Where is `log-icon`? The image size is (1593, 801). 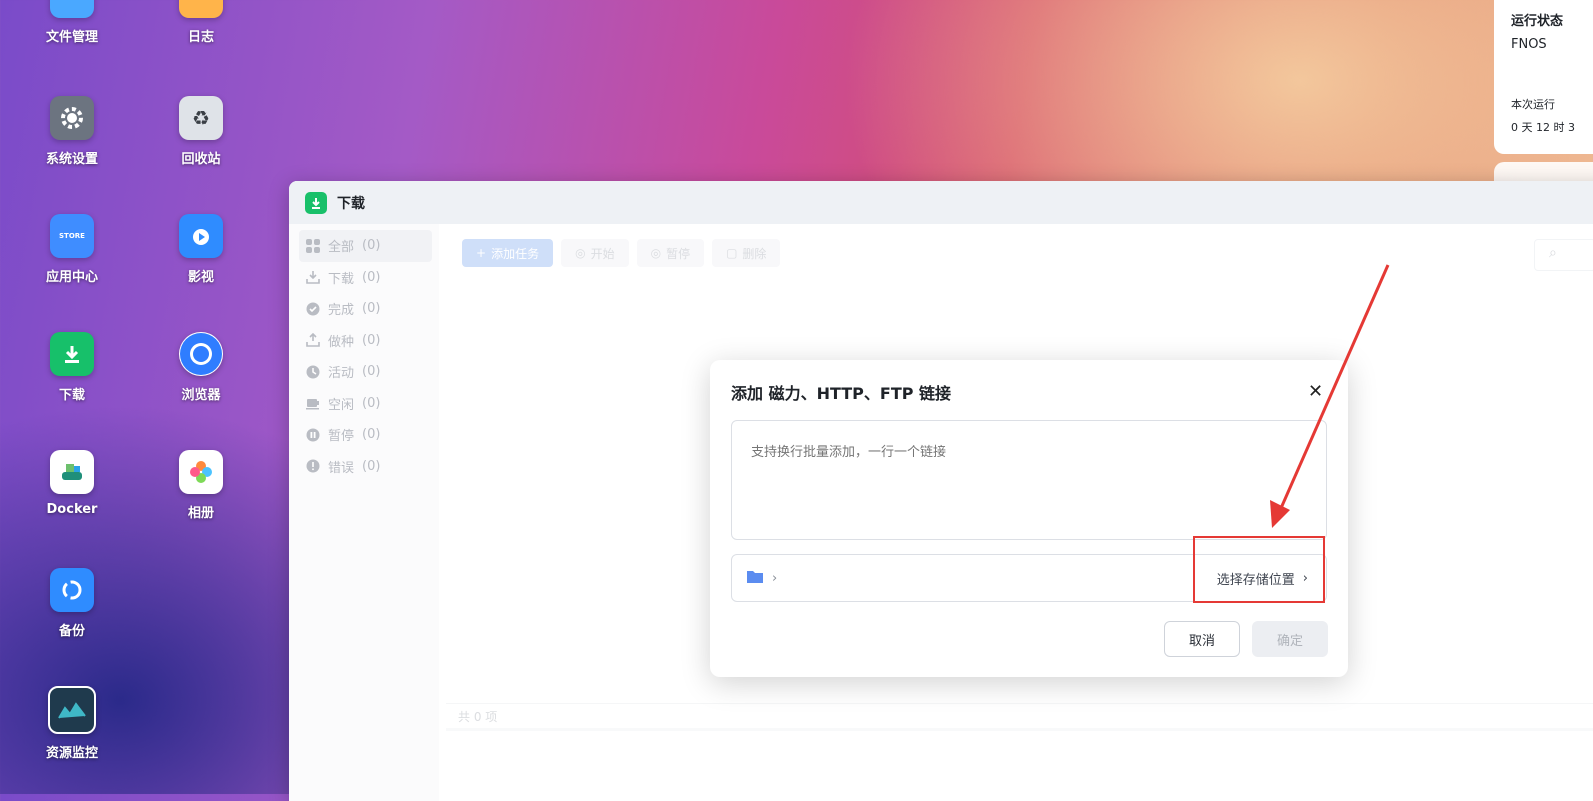
log-icon is located at coordinates (201, 9).